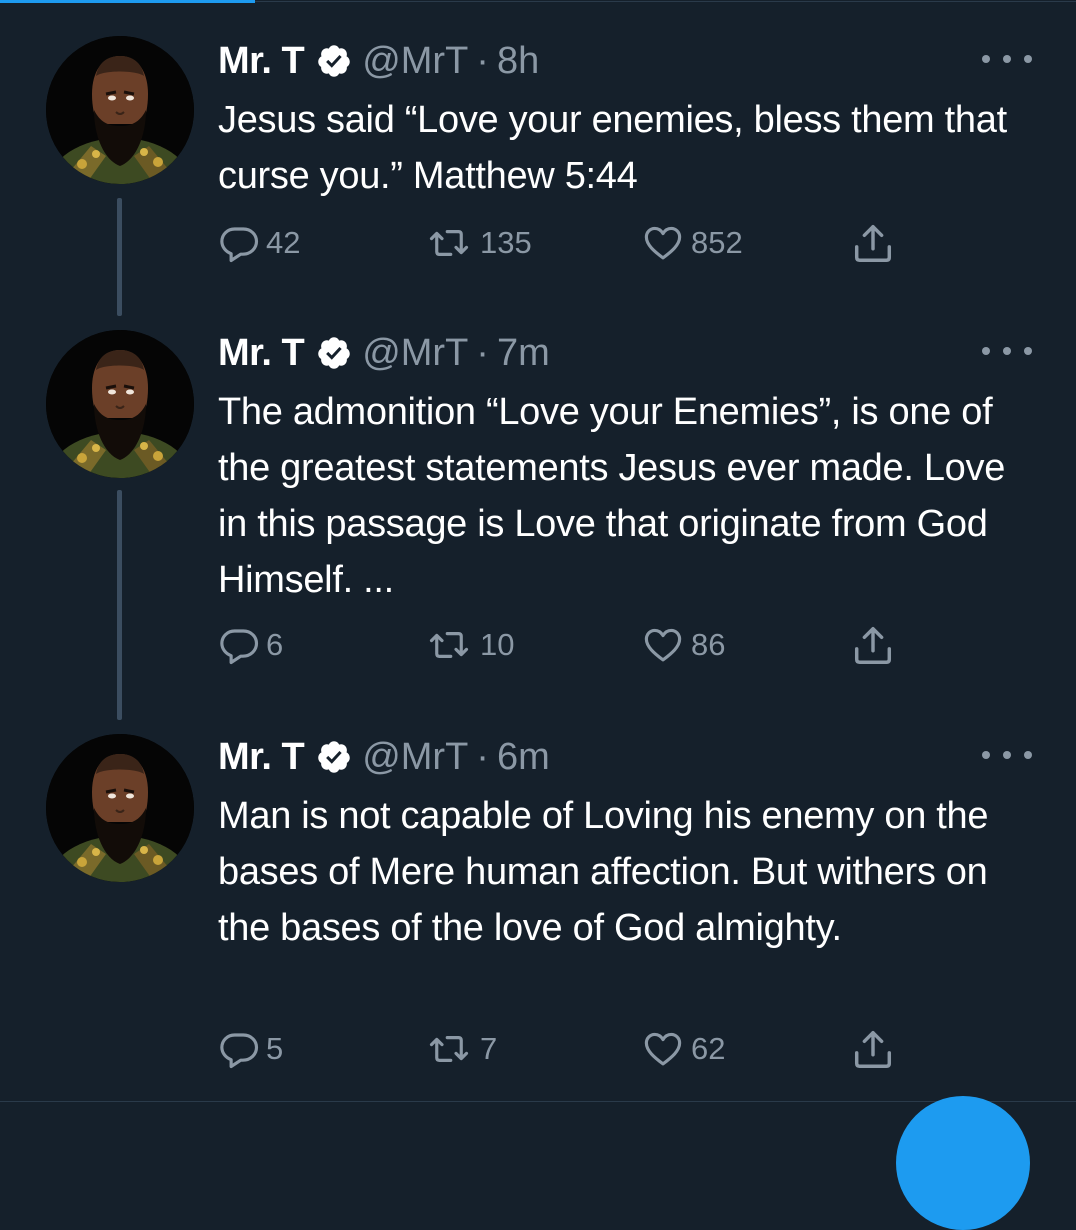 Image resolution: width=1076 pixels, height=1230 pixels. Describe the element at coordinates (275, 644) in the screenshot. I see `reply-count: 6` at that location.